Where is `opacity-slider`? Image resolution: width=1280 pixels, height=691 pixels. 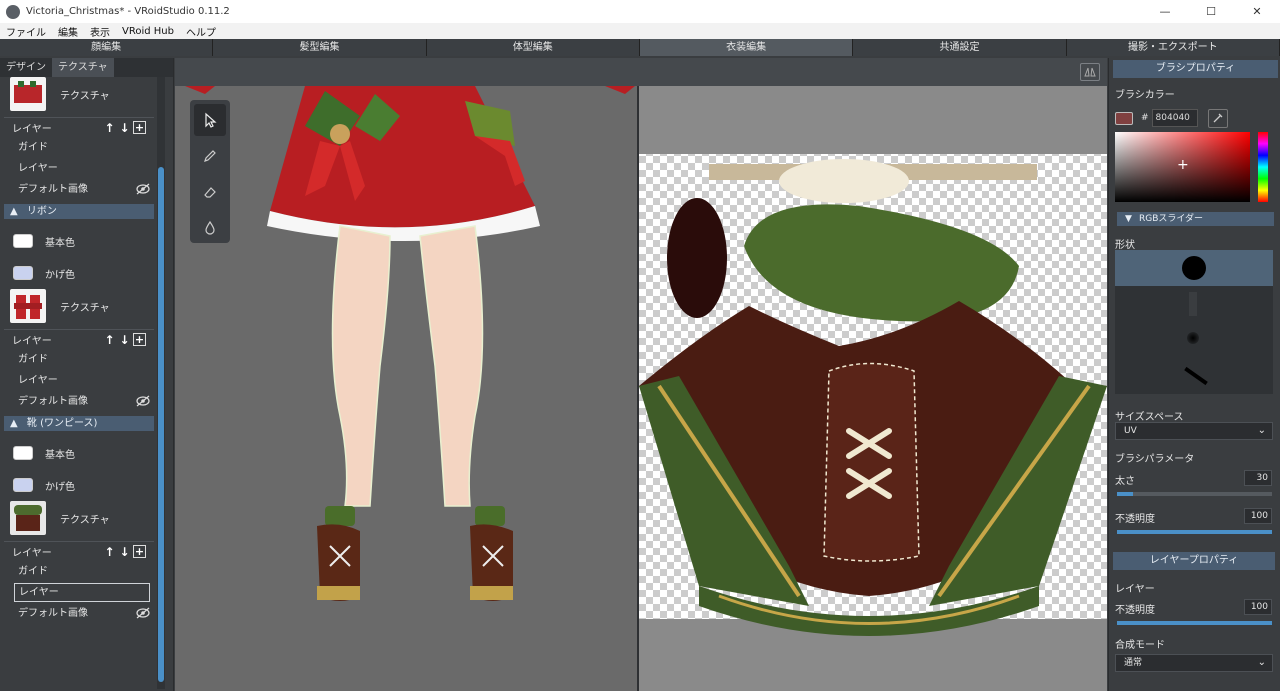
opacity-slider is located at coordinates (1194, 532).